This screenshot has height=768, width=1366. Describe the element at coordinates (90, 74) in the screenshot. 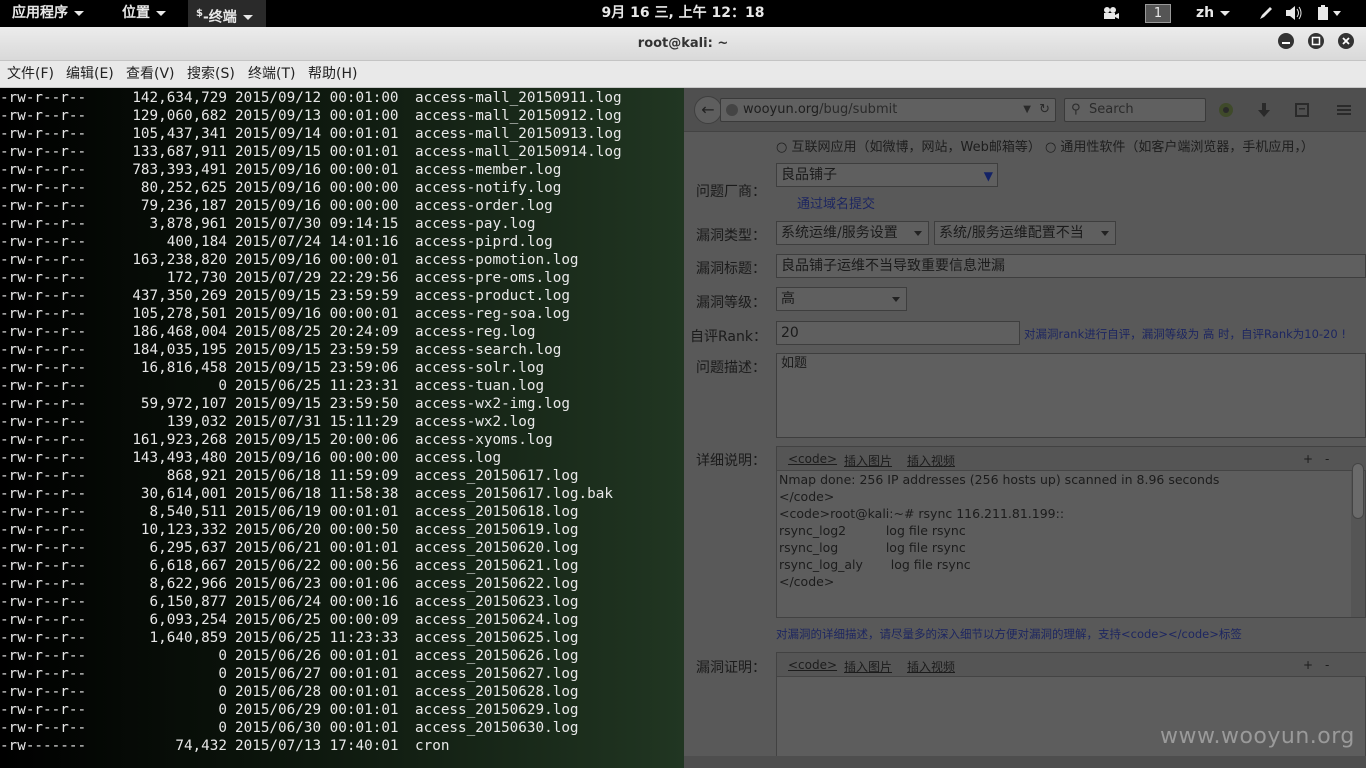

I see `menu-edit: 编辑(E)` at that location.